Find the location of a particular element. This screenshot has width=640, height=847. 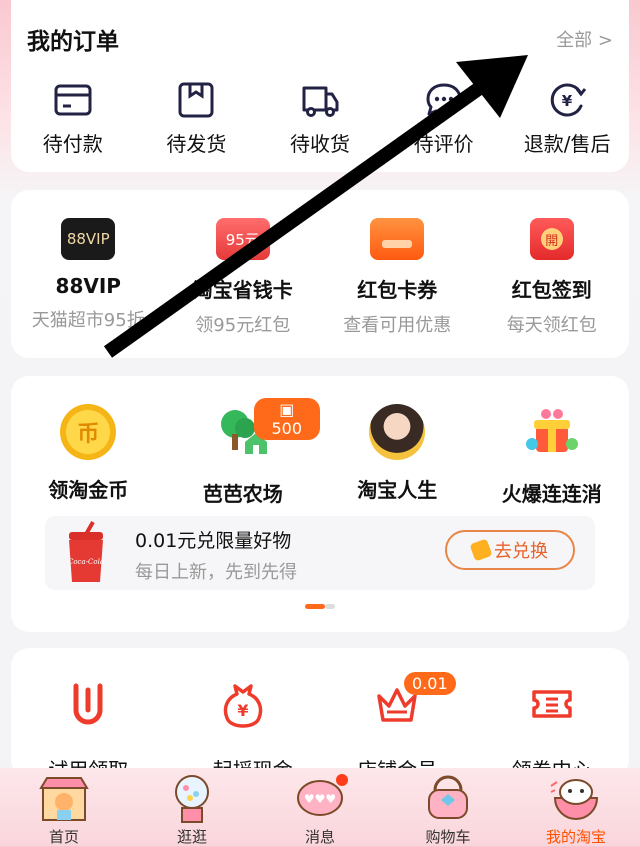

farm-badge-text: 500 is located at coordinates (287, 428).